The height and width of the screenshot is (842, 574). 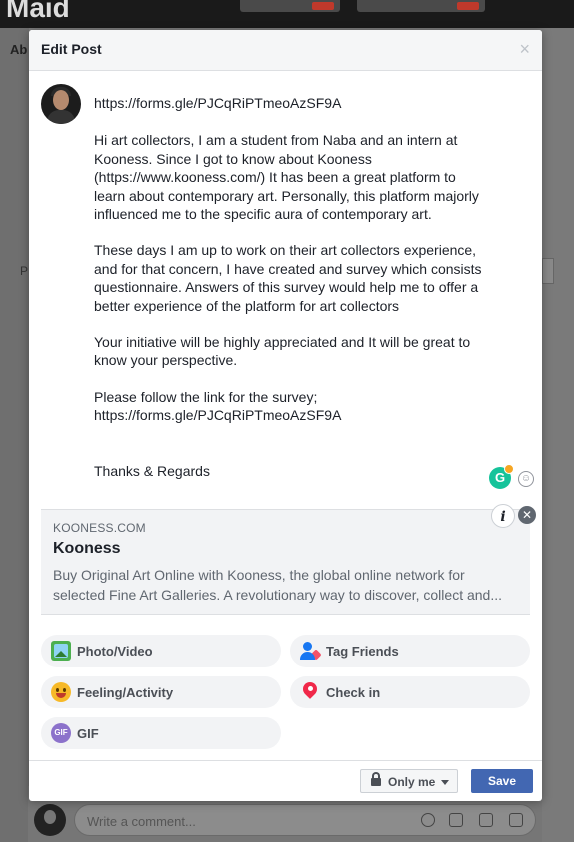 I want to click on camera-icon, so click(x=456, y=820).